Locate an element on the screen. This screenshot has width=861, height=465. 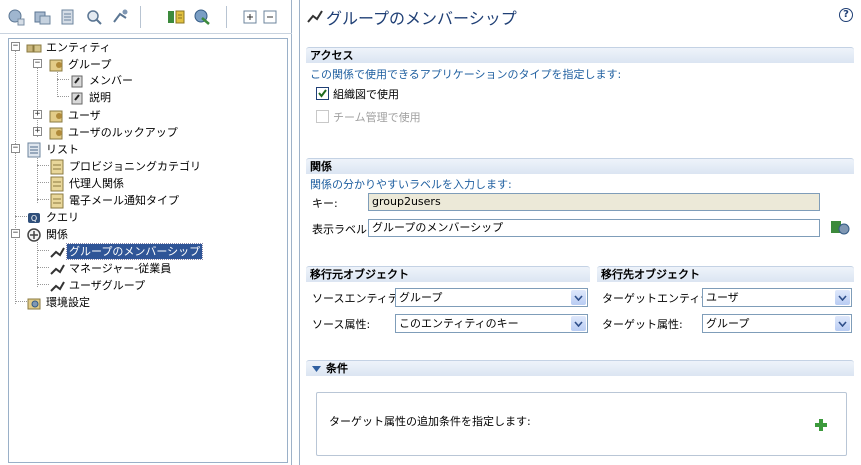
tree-item-user-group: ユーザグループ is located at coordinates (107, 285).